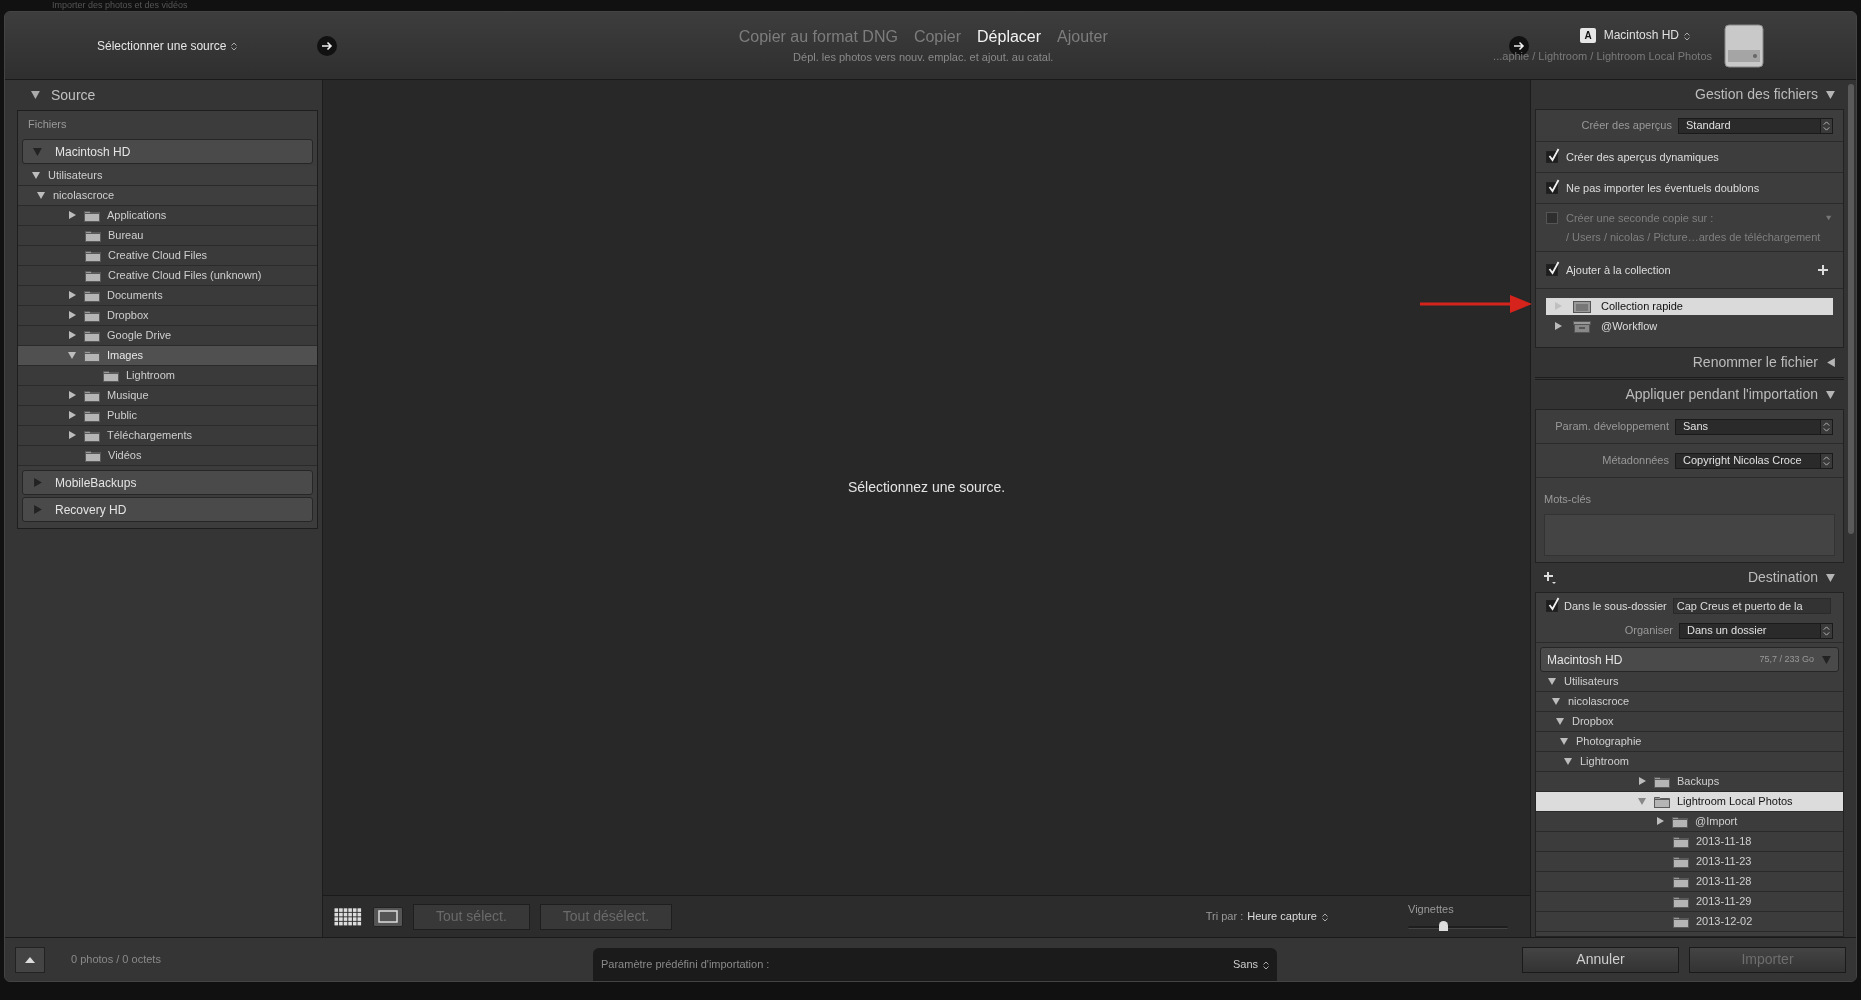 The image size is (1861, 1000). I want to click on folder-name: Public, so click(122, 416).